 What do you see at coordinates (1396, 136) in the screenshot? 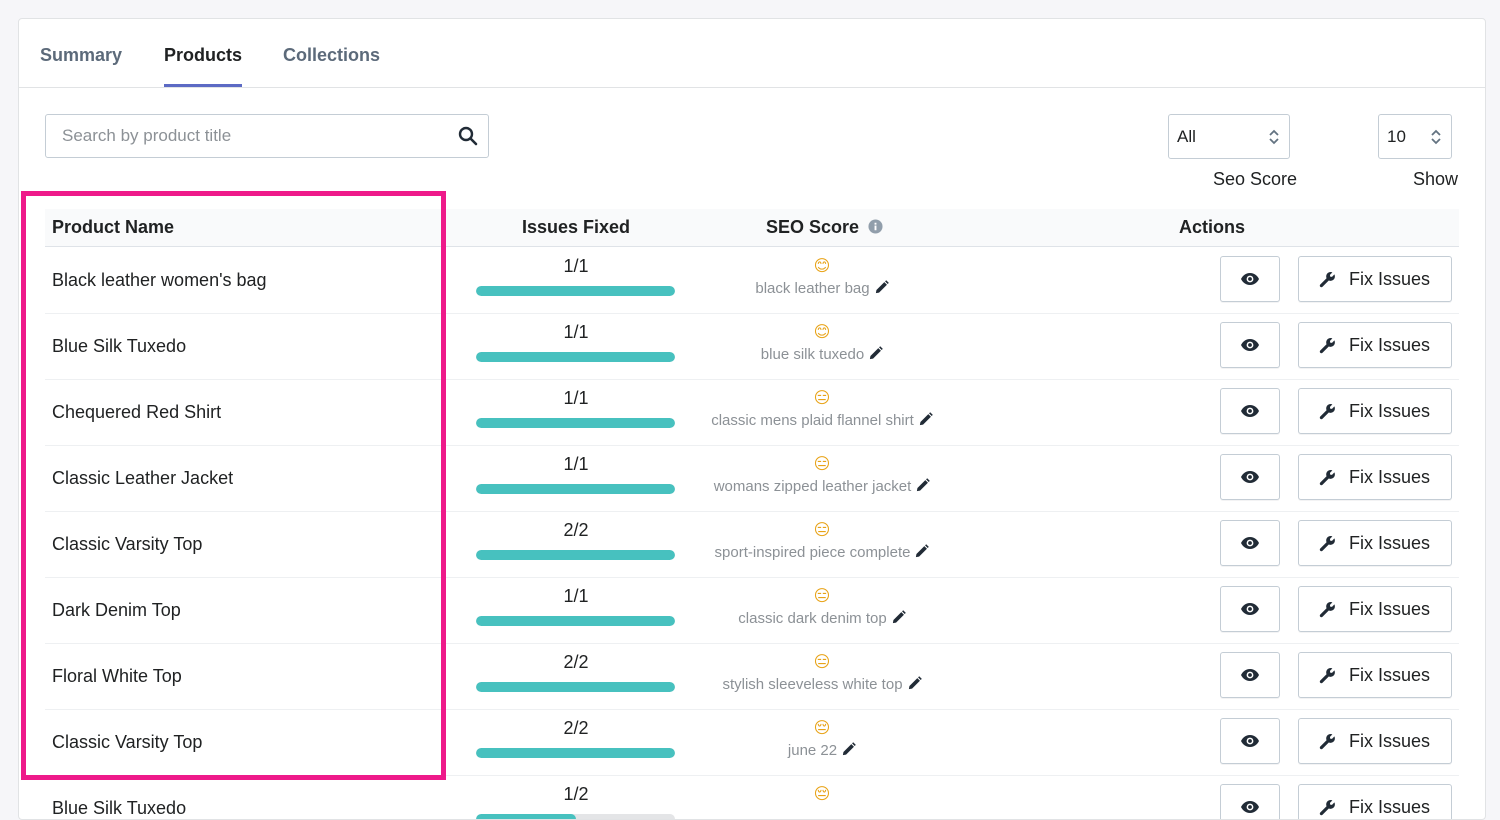
I see `show-count-select-value: 10` at bounding box center [1396, 136].